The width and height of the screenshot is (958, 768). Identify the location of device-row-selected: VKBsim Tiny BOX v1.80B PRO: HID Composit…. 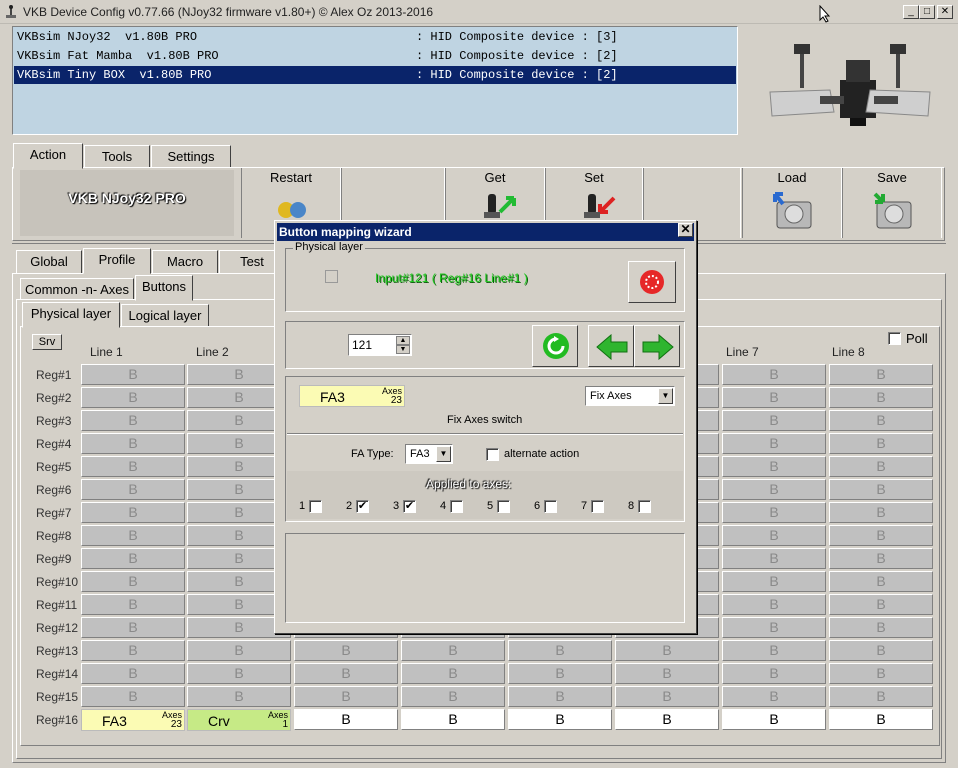
(375, 75).